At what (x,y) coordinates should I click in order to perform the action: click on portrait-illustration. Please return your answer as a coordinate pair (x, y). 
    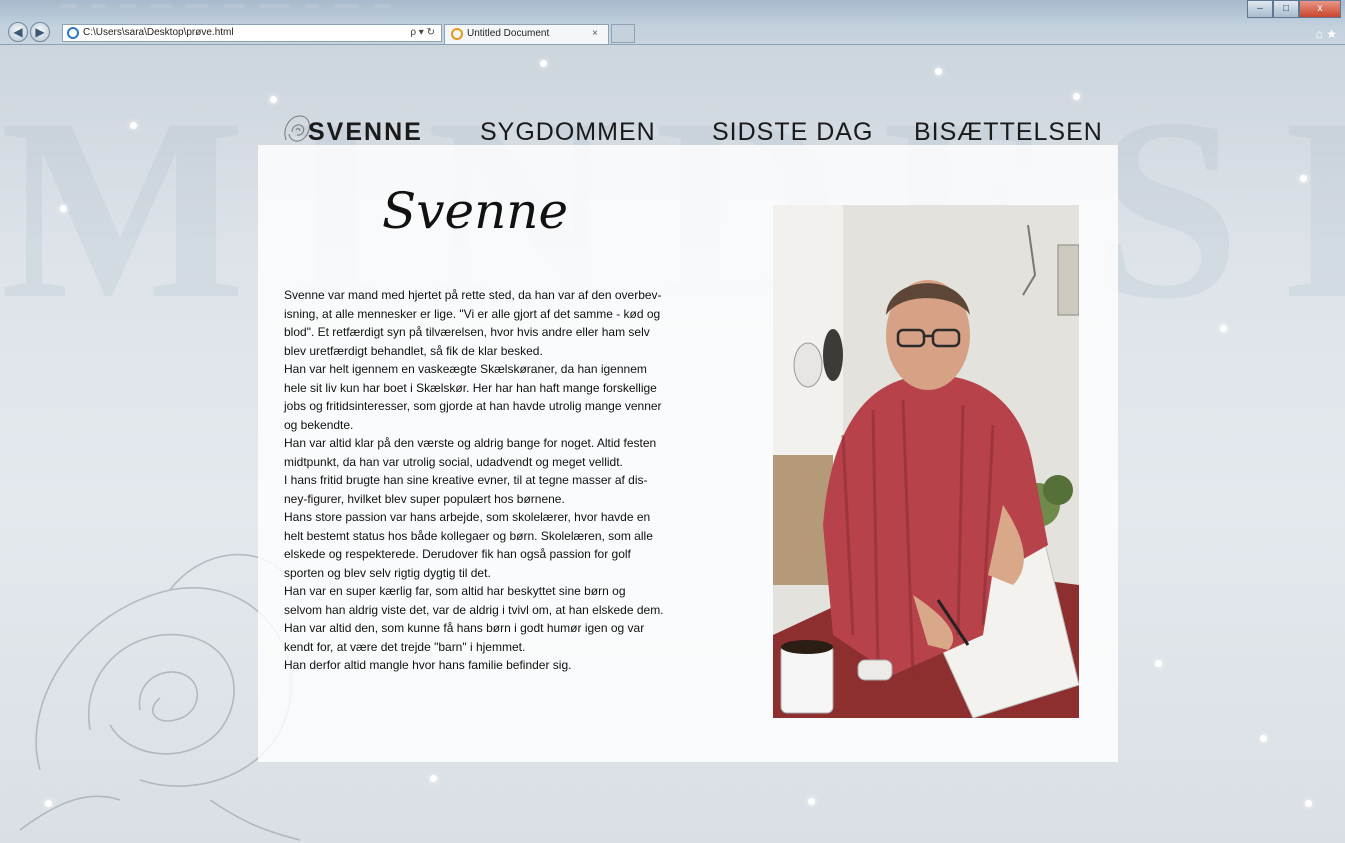
    Looking at the image, I should click on (926, 461).